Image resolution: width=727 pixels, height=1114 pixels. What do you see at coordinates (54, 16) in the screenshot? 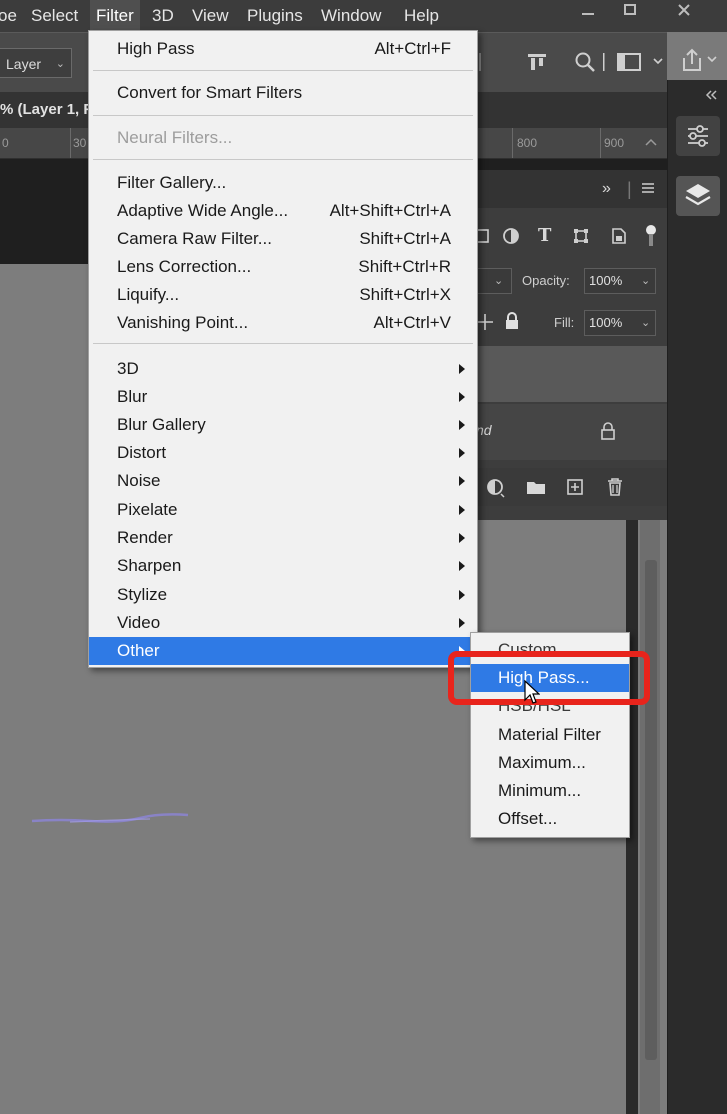
I see `menu-select: Select` at bounding box center [54, 16].